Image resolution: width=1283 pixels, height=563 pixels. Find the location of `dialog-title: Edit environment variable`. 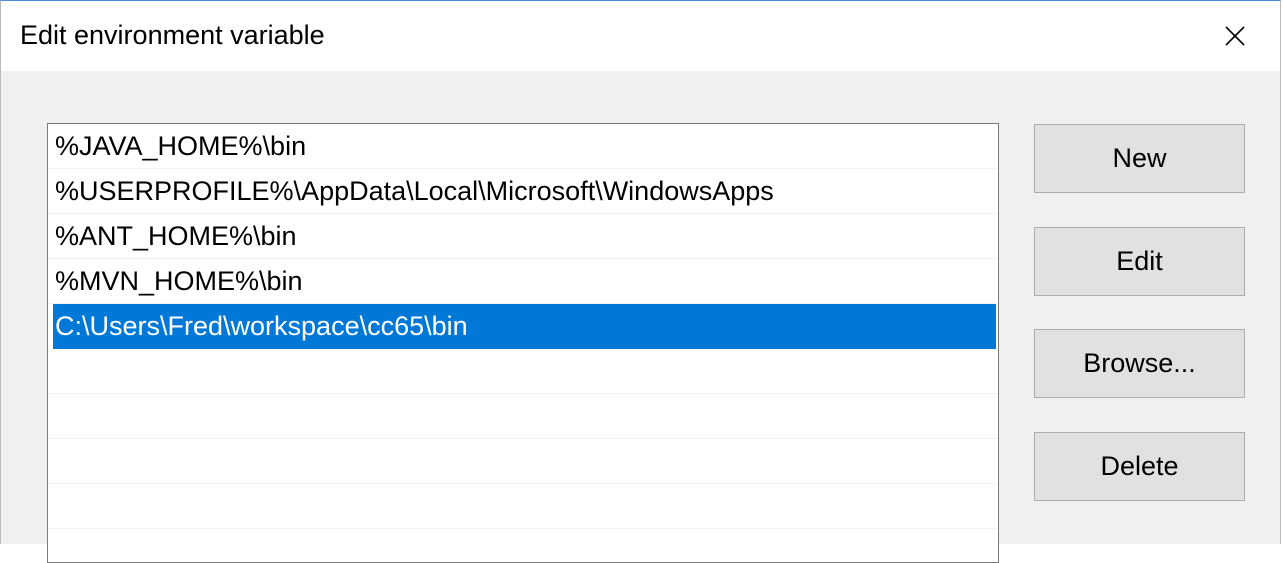

dialog-title: Edit environment variable is located at coordinates (172, 35).